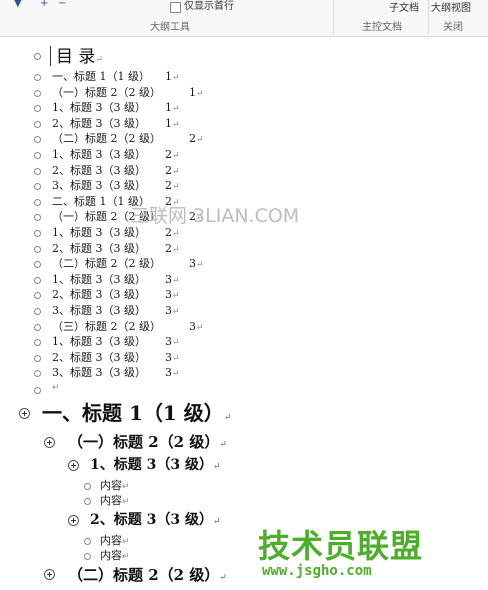  Describe the element at coordinates (101, 77) in the screenshot. I see `toc-entry: 一、标题 1（1 级）` at that location.